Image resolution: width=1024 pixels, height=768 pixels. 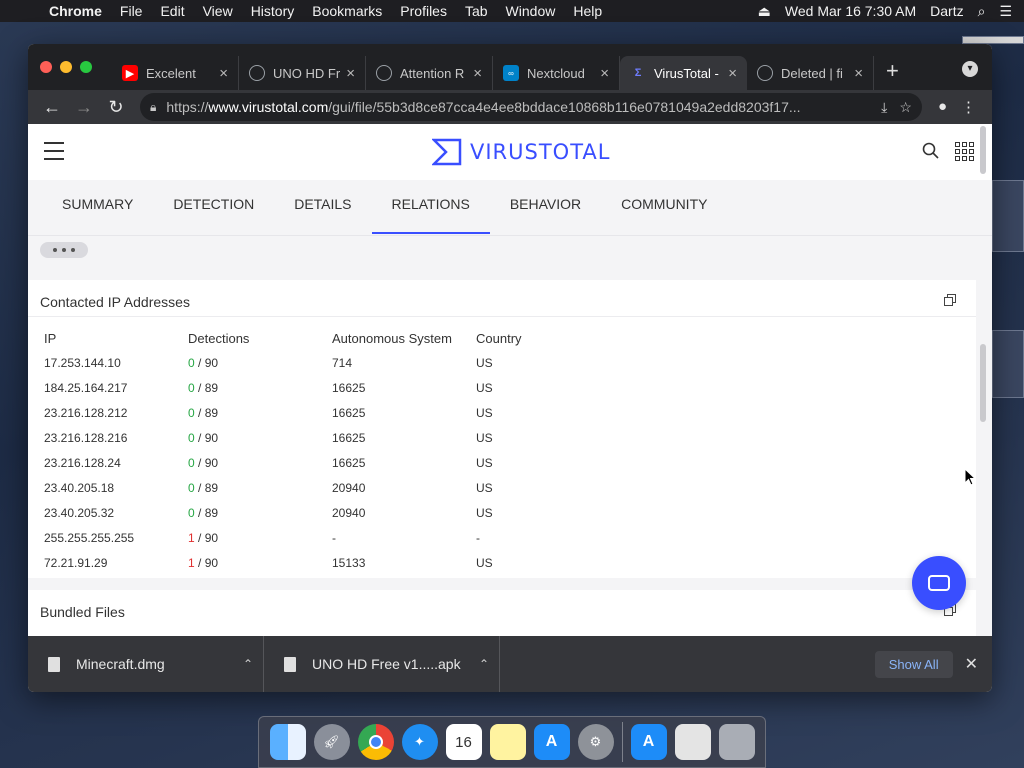 What do you see at coordinates (913, 664) in the screenshot?
I see `show-all-downloads-button: Show All` at bounding box center [913, 664].